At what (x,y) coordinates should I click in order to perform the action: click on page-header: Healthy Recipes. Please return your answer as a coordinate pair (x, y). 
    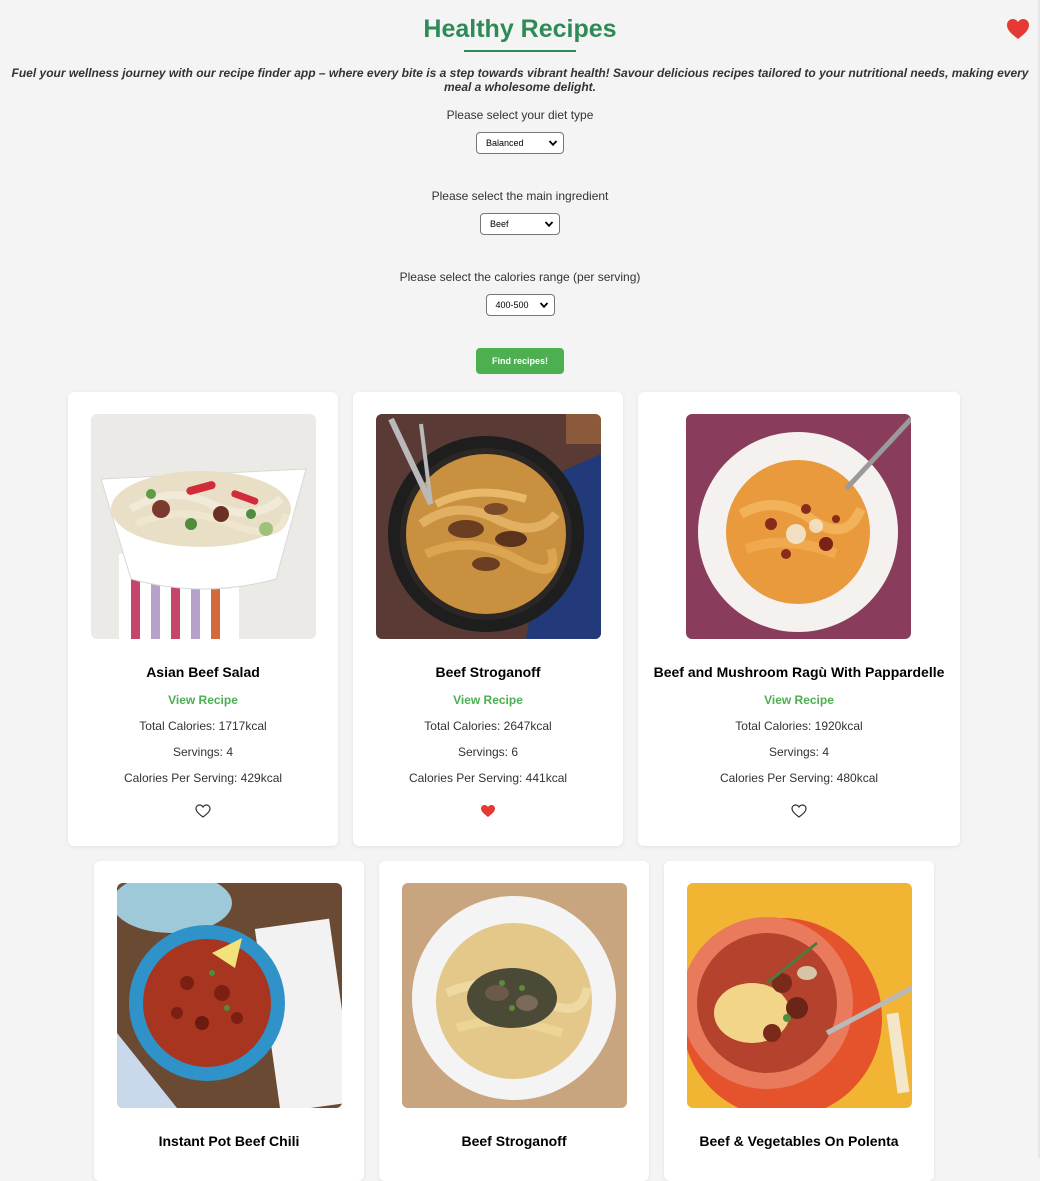
    Looking at the image, I should click on (520, 26).